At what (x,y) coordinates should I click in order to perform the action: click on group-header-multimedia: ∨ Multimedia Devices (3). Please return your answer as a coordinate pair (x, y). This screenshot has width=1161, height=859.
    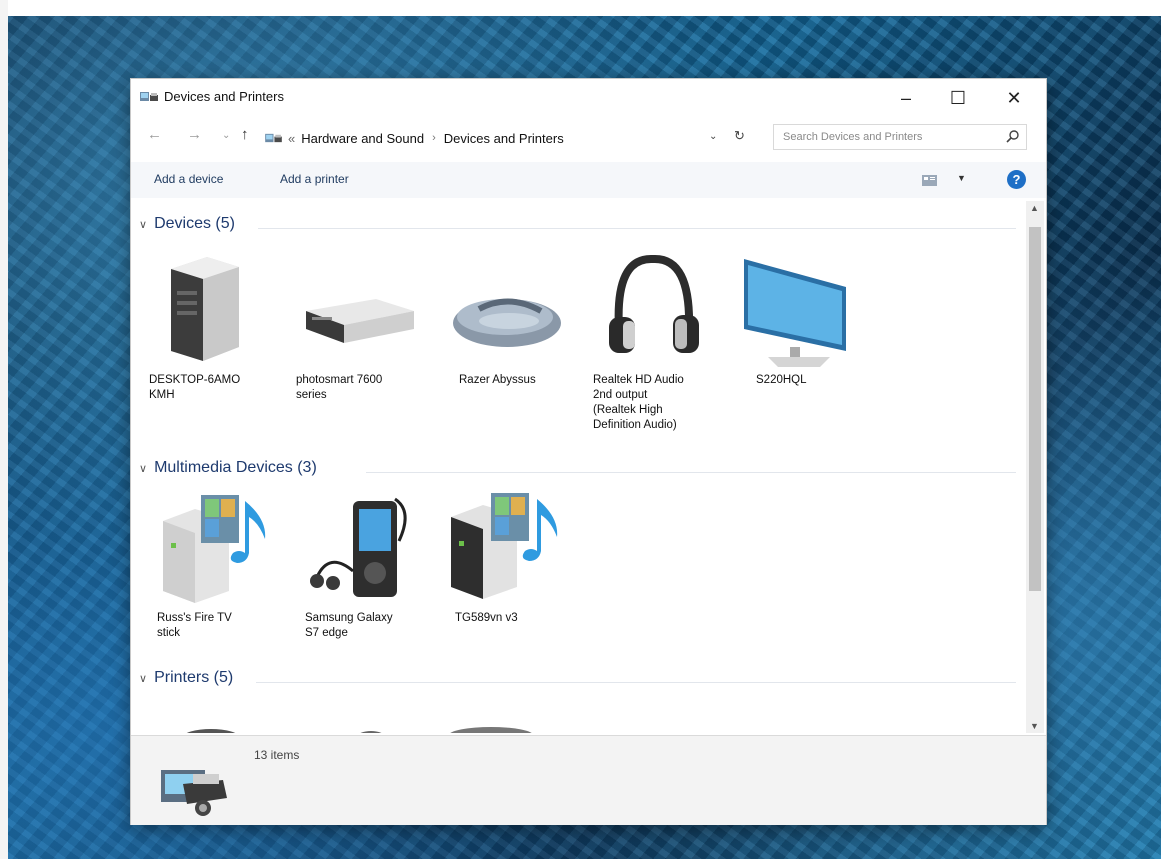
    Looking at the image, I should click on (228, 468).